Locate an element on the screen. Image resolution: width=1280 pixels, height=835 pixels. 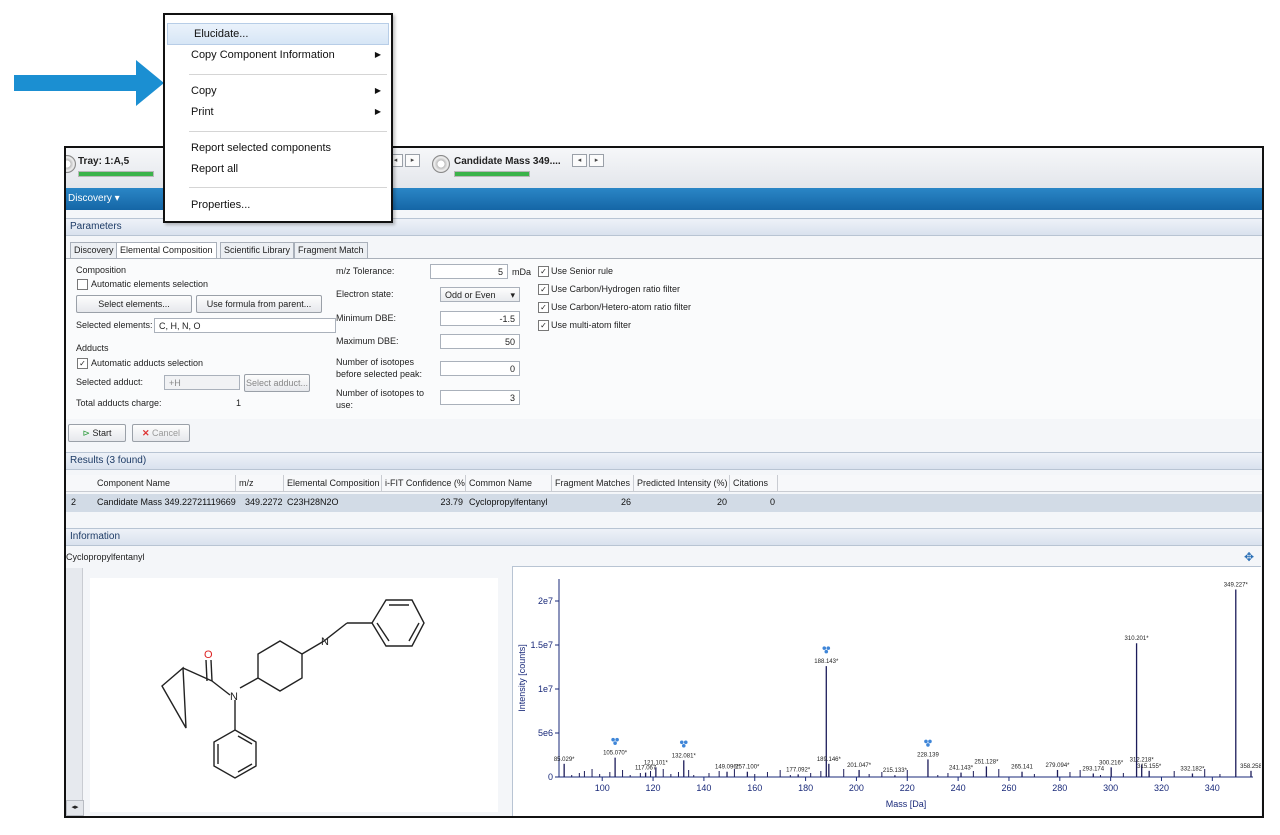
col-citations: Citations is located at coordinates (754, 483).